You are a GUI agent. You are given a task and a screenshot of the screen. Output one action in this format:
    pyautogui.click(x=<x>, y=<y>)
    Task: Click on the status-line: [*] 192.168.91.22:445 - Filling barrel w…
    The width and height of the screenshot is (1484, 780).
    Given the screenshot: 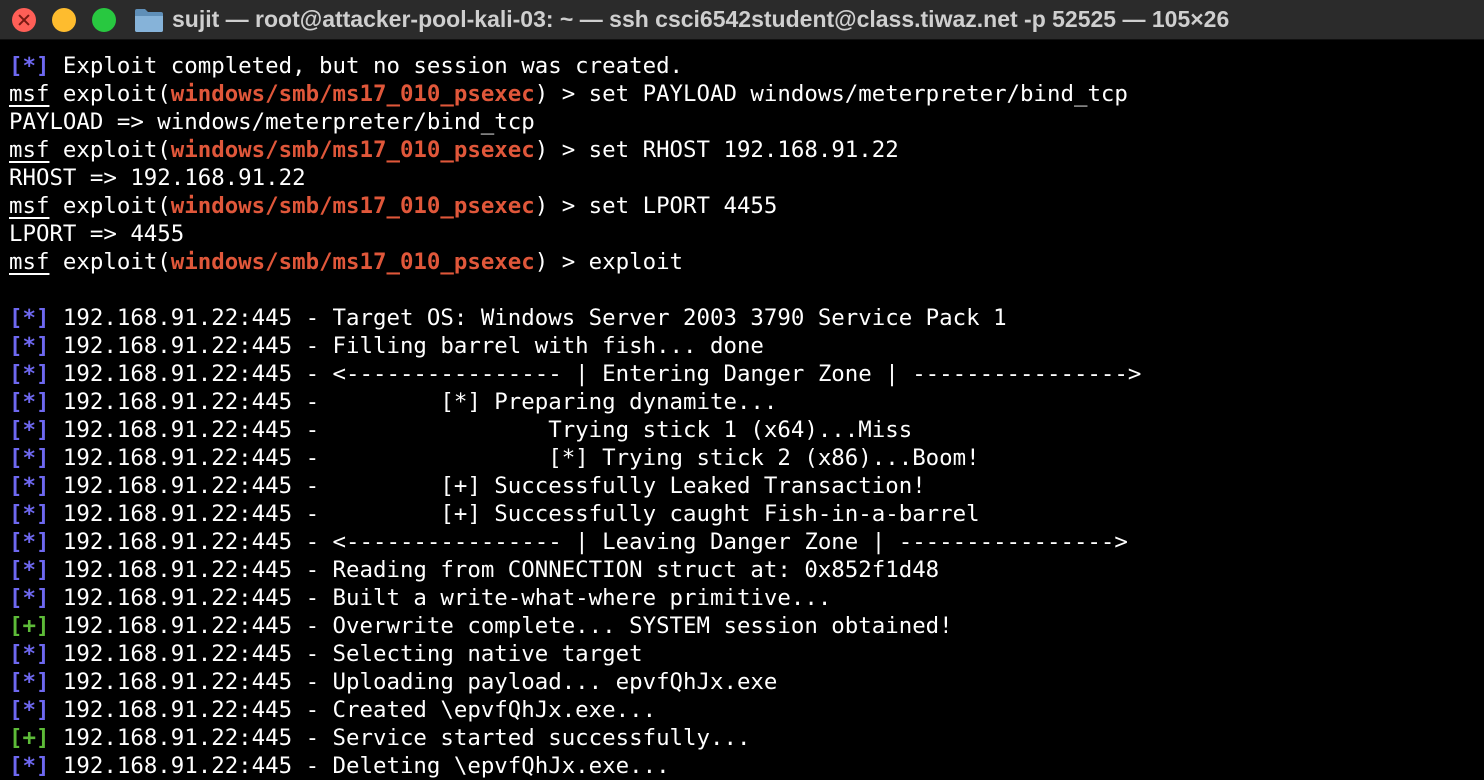 What is the action you would take?
    pyautogui.click(x=746, y=346)
    